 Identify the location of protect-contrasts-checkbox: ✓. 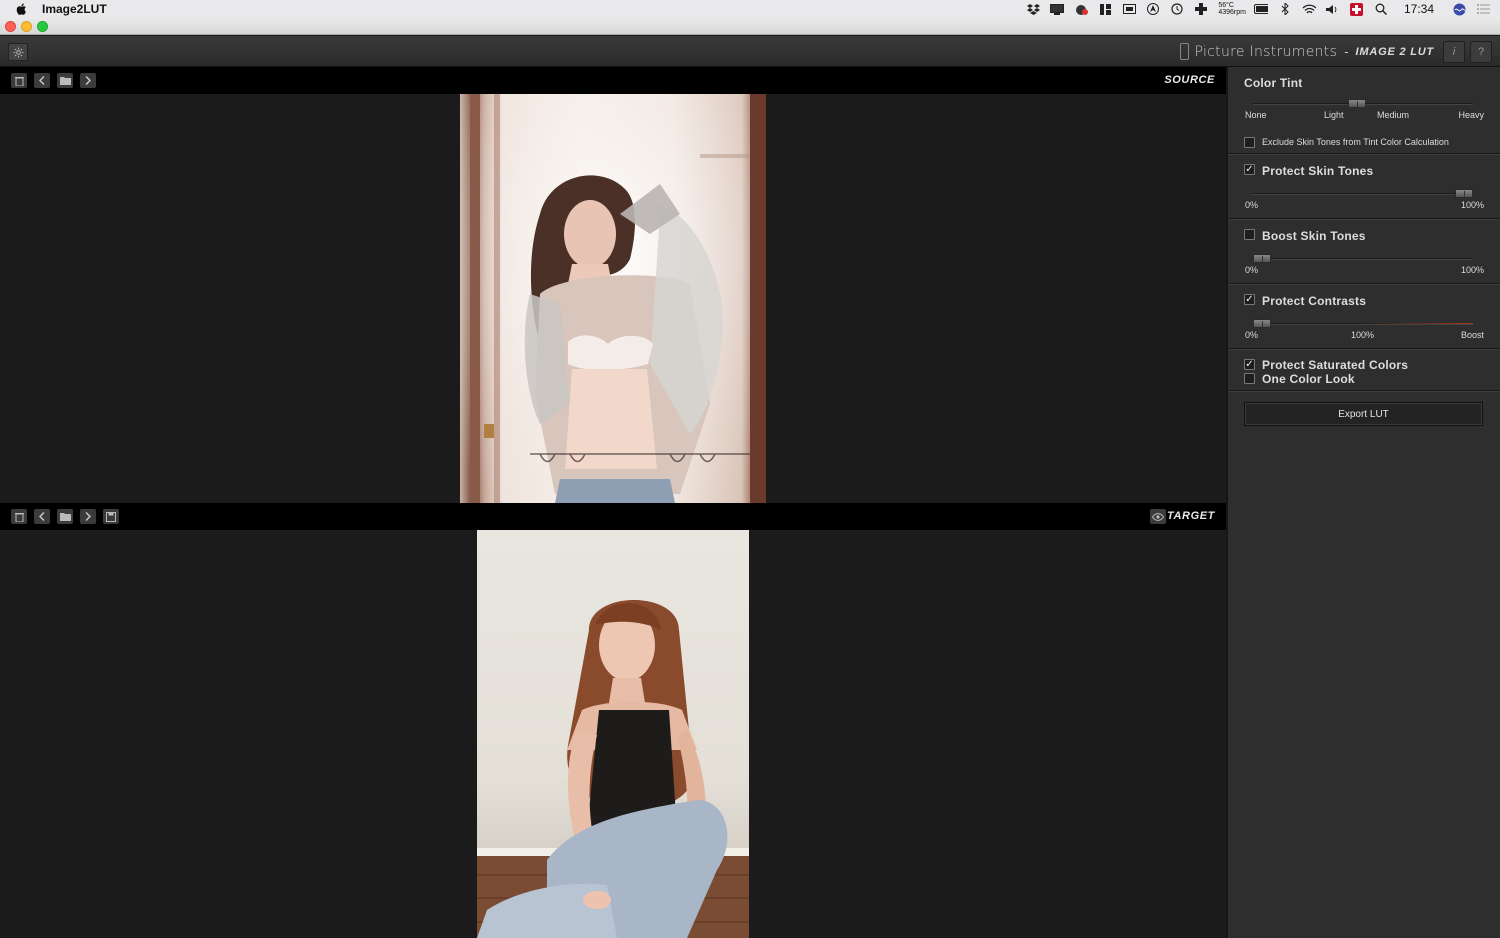
(1249, 299).